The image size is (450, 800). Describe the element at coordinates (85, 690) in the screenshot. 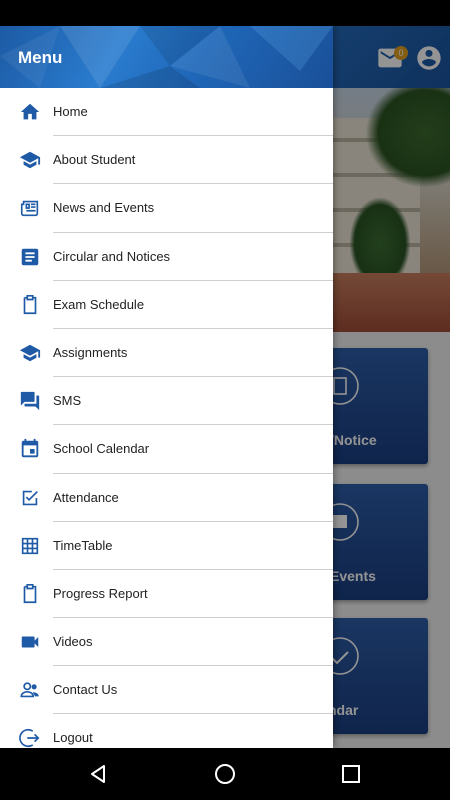

I see `menu-item-label: Contact Us` at that location.